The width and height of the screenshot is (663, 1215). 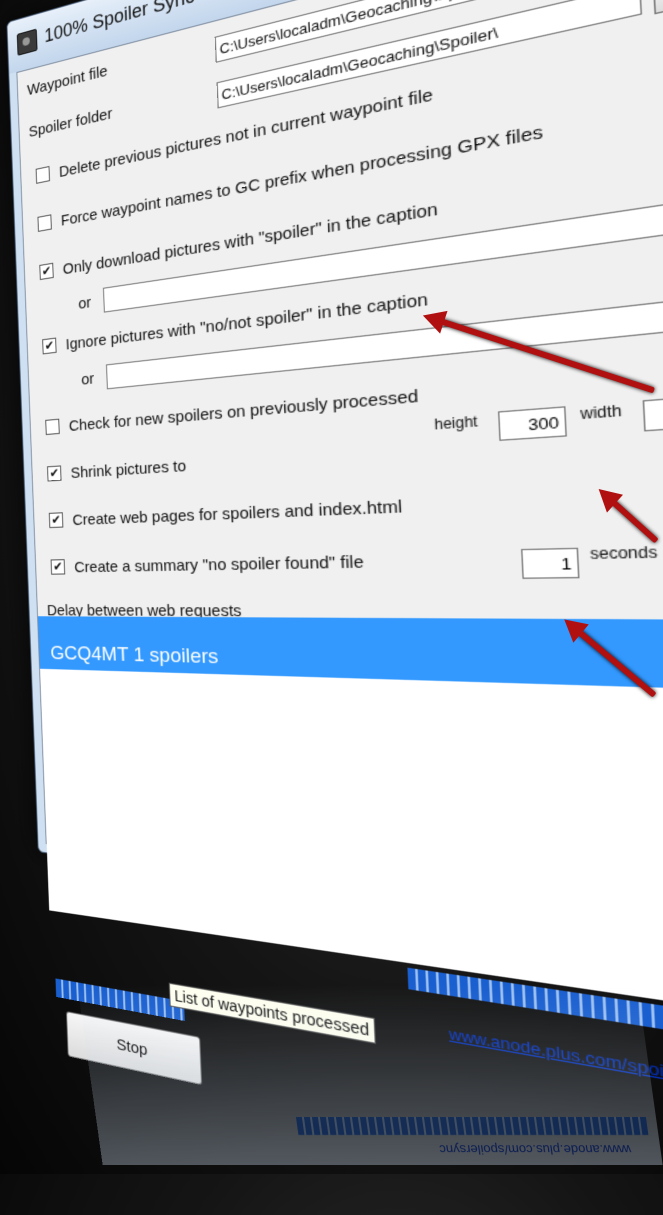 What do you see at coordinates (27, 42) in the screenshot?
I see `camera-app-icon` at bounding box center [27, 42].